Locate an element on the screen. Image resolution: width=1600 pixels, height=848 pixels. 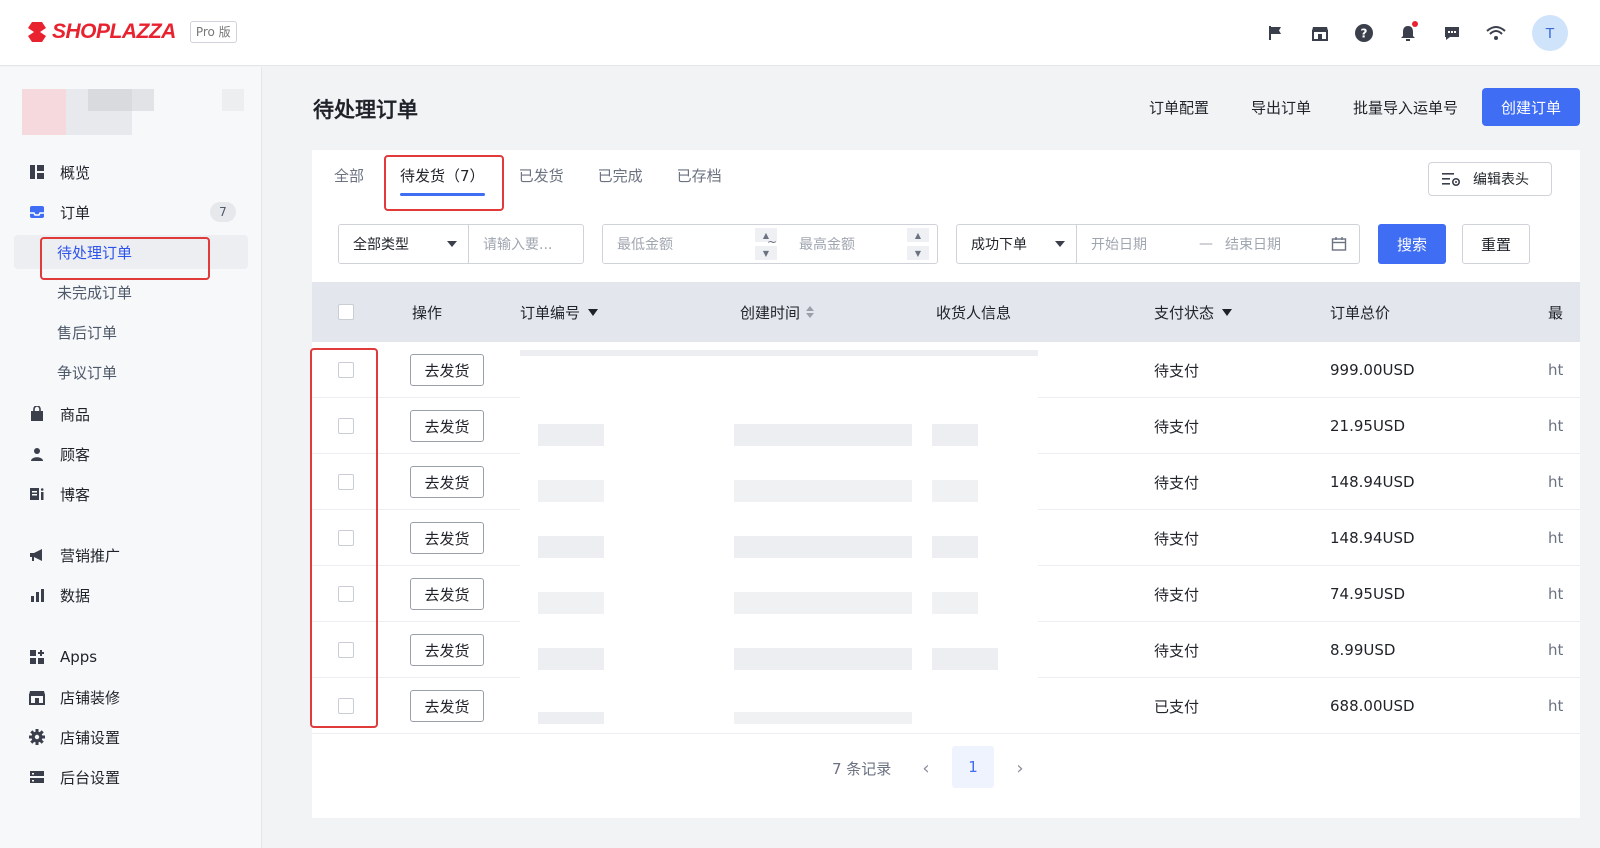
dashboard-icon is located at coordinates (37, 172).